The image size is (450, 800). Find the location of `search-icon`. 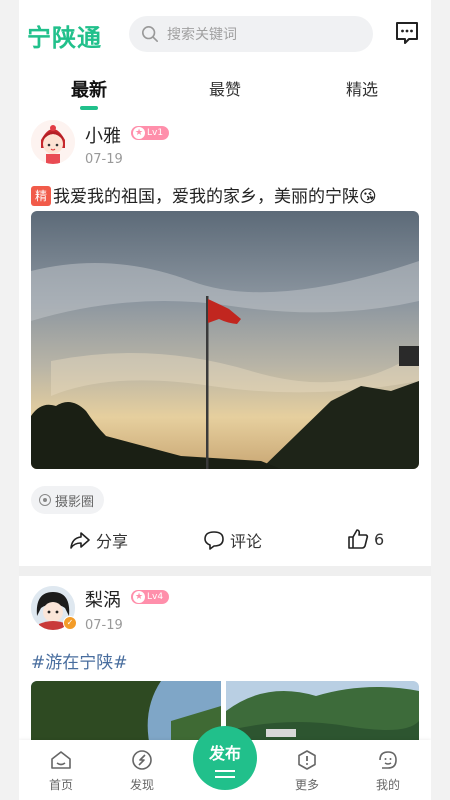

search-icon is located at coordinates (150, 34).